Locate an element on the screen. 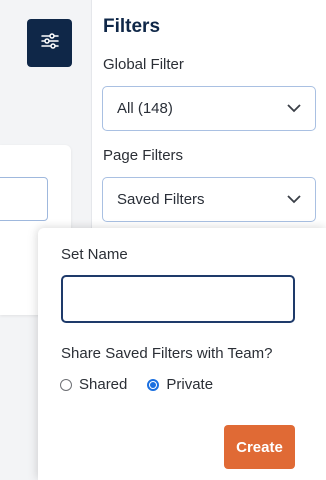 The width and height of the screenshot is (326, 480). global-filter-select: All (148) is located at coordinates (209, 108).